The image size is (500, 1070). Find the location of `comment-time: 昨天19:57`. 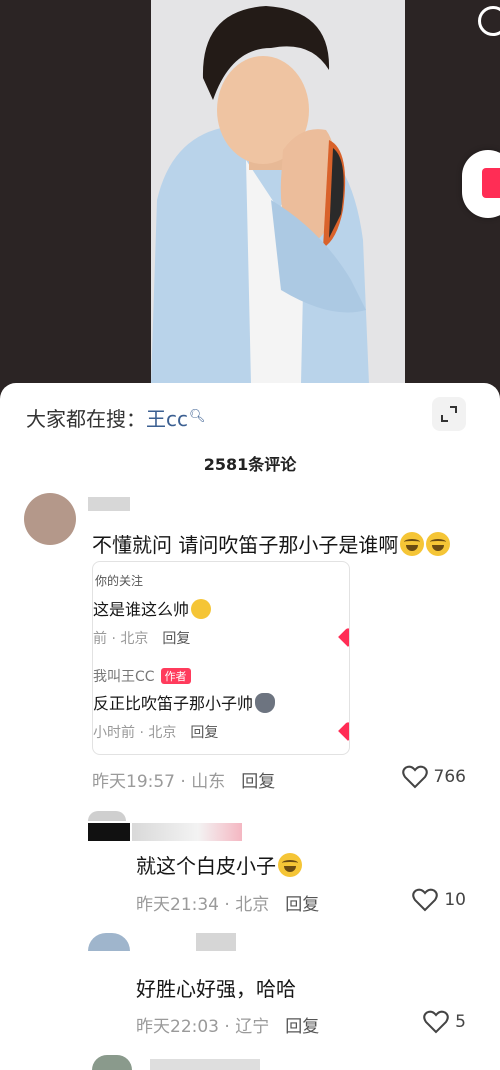

comment-time: 昨天19:57 is located at coordinates (133, 782).